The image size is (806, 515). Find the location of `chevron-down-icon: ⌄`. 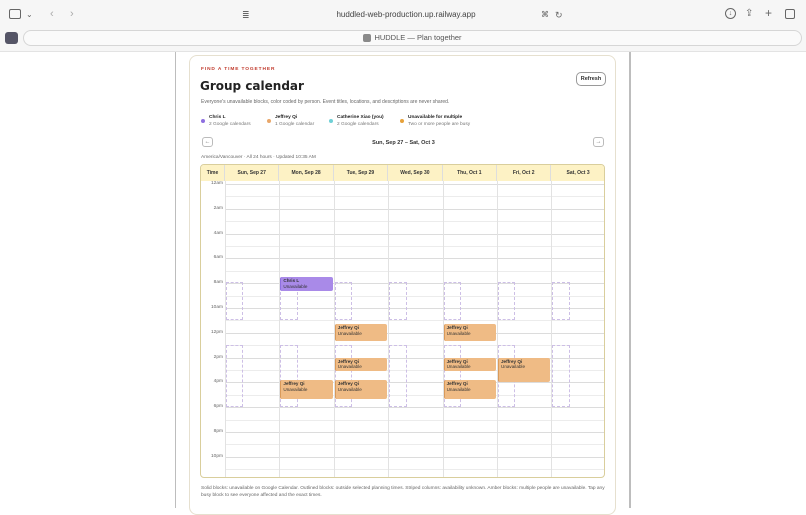

chevron-down-icon: ⌄ is located at coordinates (29, 15).